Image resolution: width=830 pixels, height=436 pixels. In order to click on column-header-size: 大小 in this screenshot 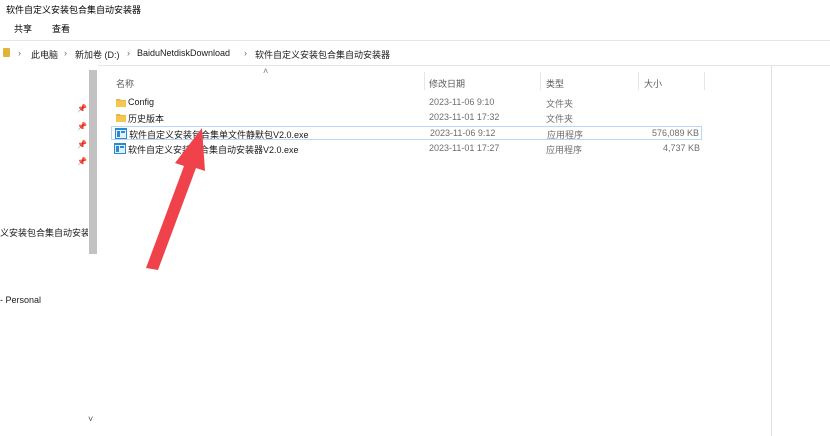, I will do `click(653, 83)`.